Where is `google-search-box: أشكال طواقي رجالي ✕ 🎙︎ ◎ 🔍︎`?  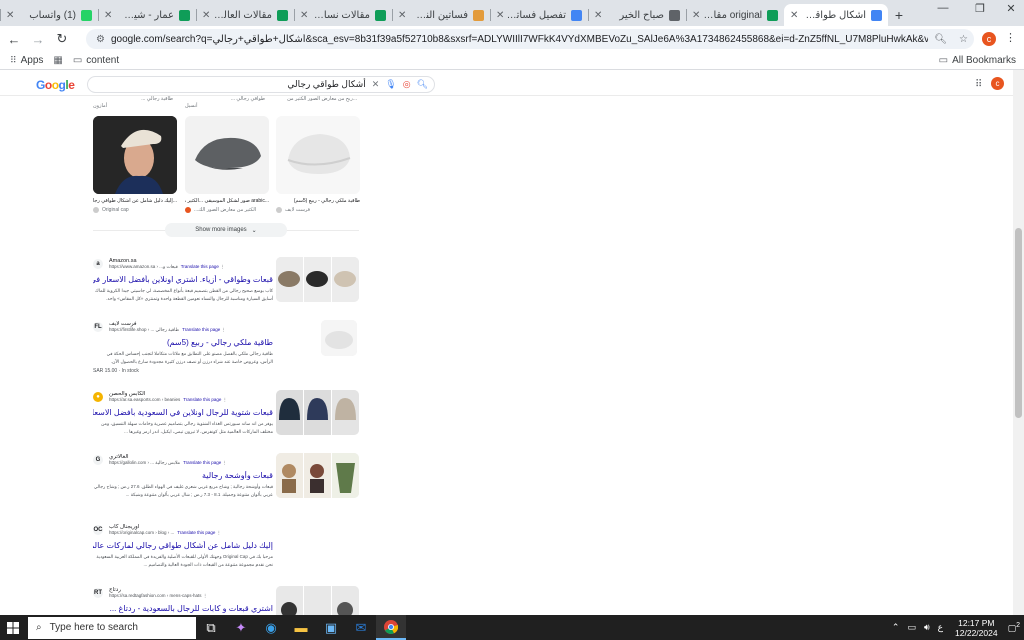
google-search-box: أشكال طواقي رجالي ✕ 🎙︎ ◎ 🔍︎ is located at coordinates (261, 84).